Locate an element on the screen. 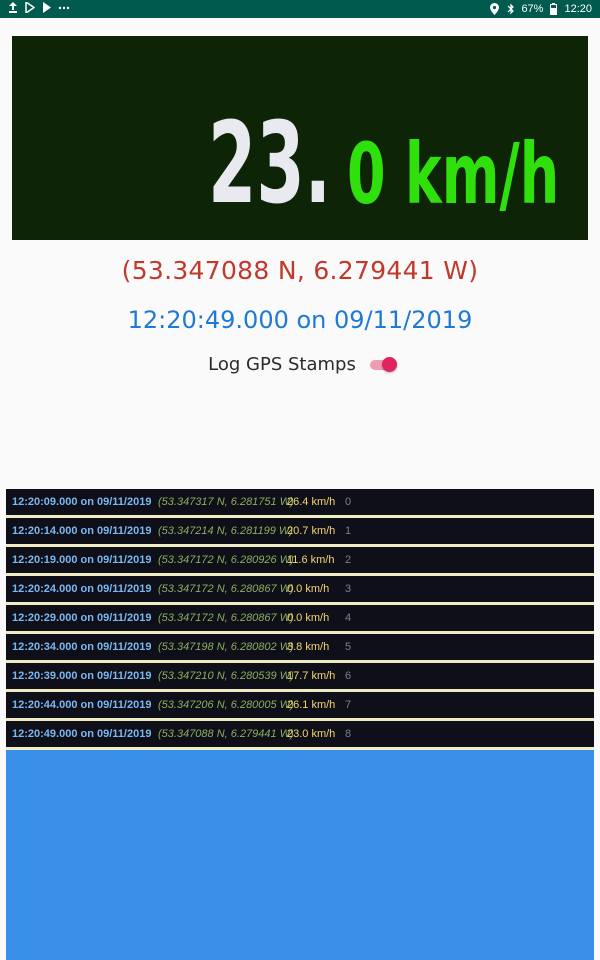 The width and height of the screenshot is (600, 960). log-coords: (53.347317 N, 6.281751 W) is located at coordinates (226, 502).